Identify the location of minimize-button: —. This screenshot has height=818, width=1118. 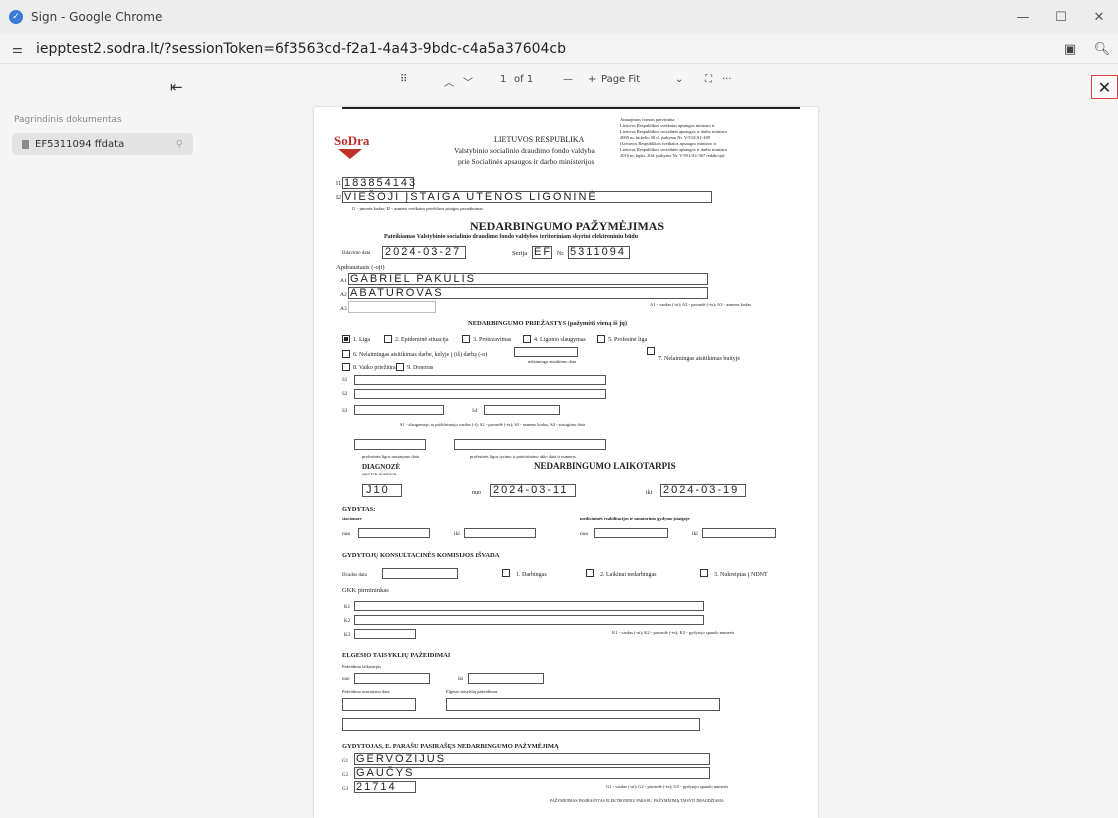
(1023, 17).